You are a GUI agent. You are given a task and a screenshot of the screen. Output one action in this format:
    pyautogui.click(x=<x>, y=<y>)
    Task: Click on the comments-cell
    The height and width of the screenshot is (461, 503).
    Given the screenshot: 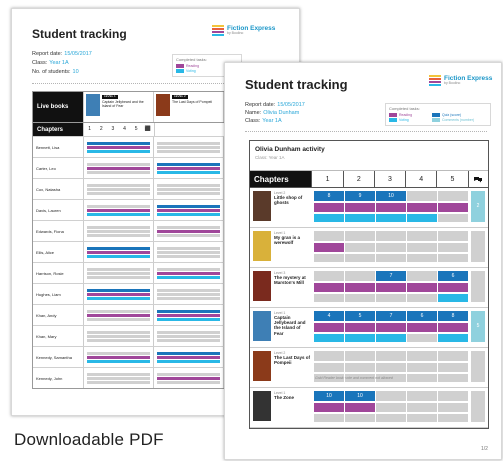 What is the action you would take?
    pyautogui.click(x=478, y=406)
    